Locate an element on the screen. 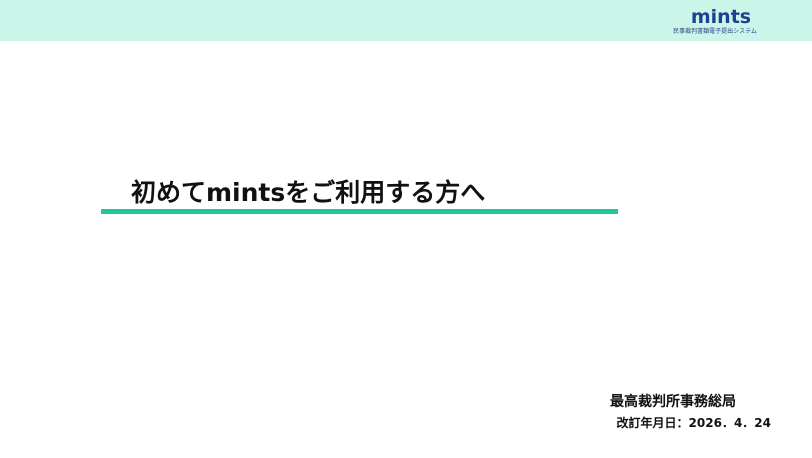 This screenshot has height=458, width=812. logo-subtitle: 民事裁判書類電子提出システム is located at coordinates (715, 31).